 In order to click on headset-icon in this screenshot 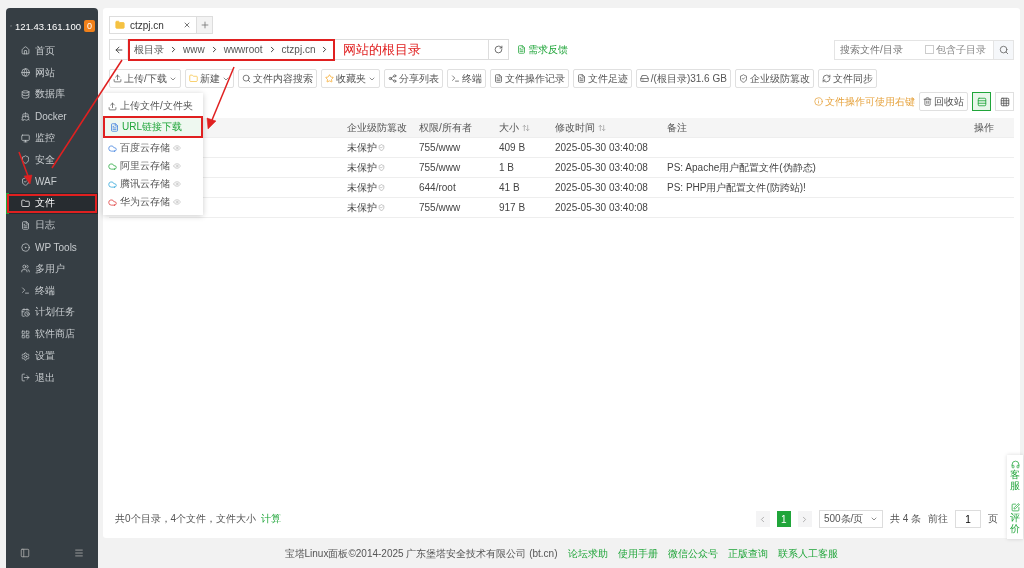, I will do `click(1015, 464)`.